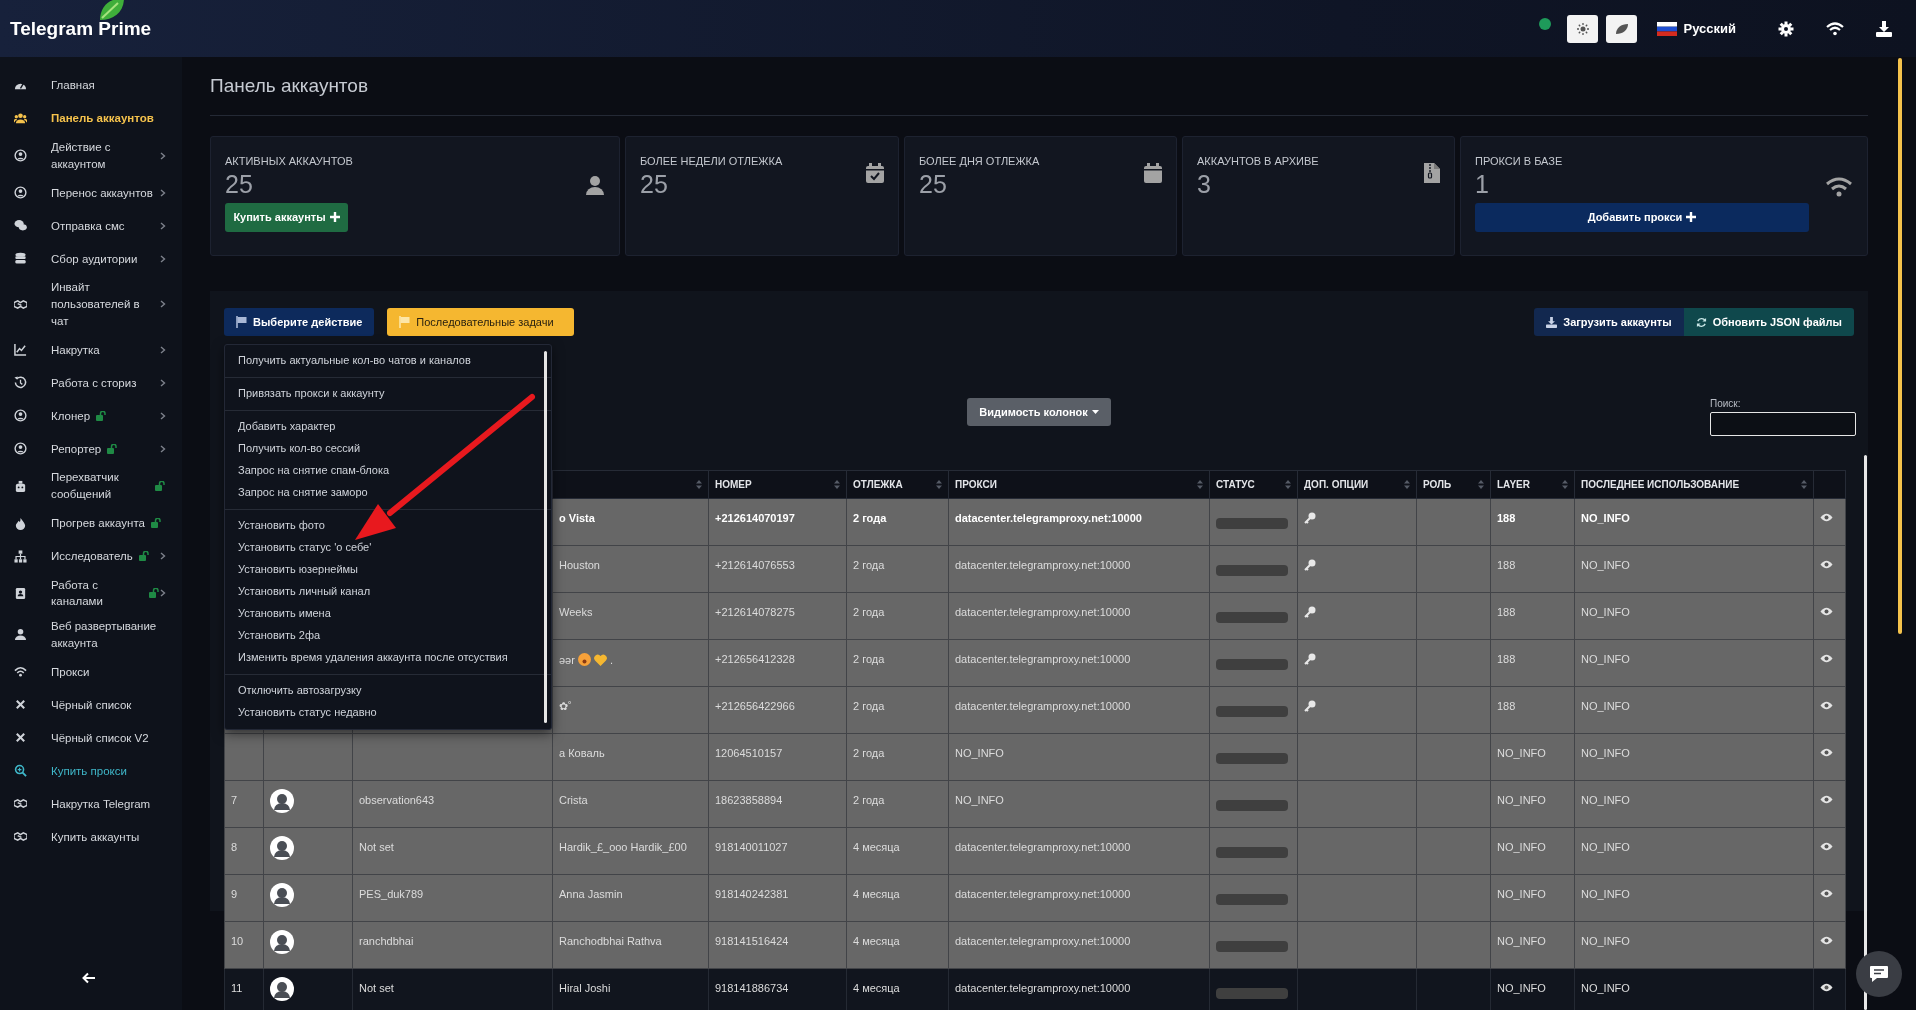  Describe the element at coordinates (777, 484) in the screenshot. I see `column-header: НОМЕР` at that location.